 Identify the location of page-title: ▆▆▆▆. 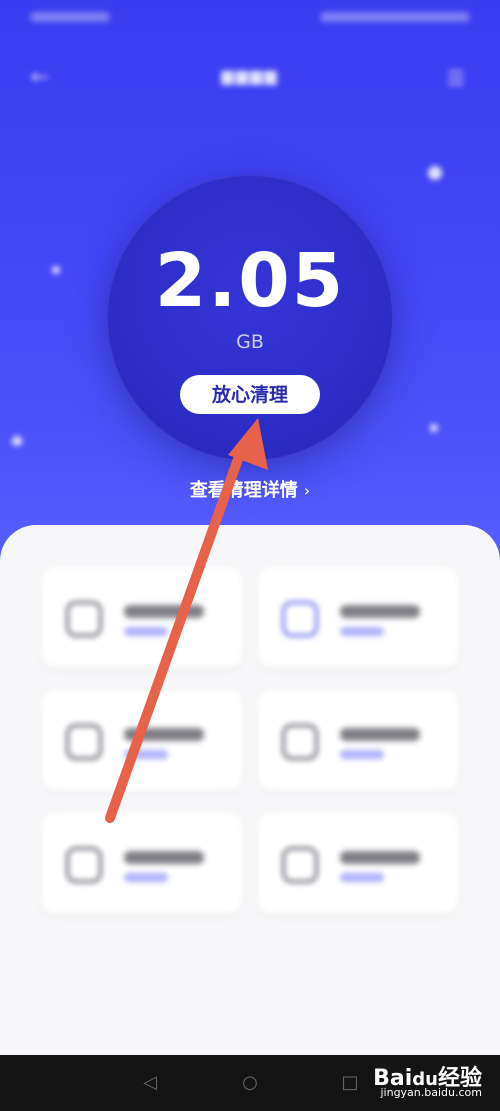
(250, 75).